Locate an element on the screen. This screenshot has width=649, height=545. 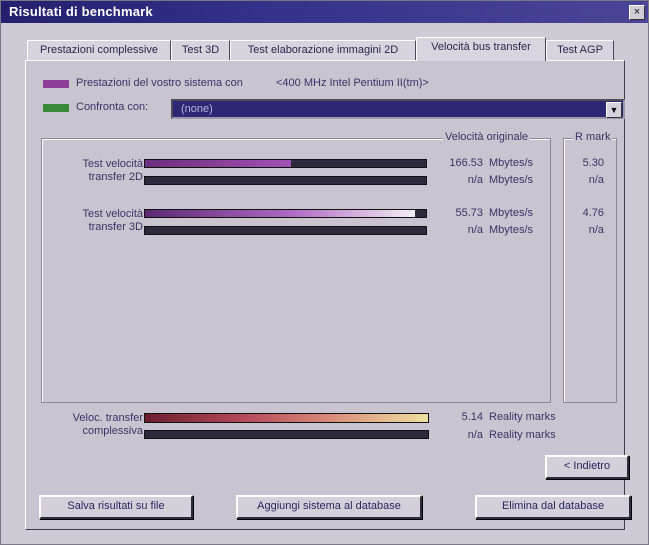
test-2d-bar is located at coordinates (285, 163).